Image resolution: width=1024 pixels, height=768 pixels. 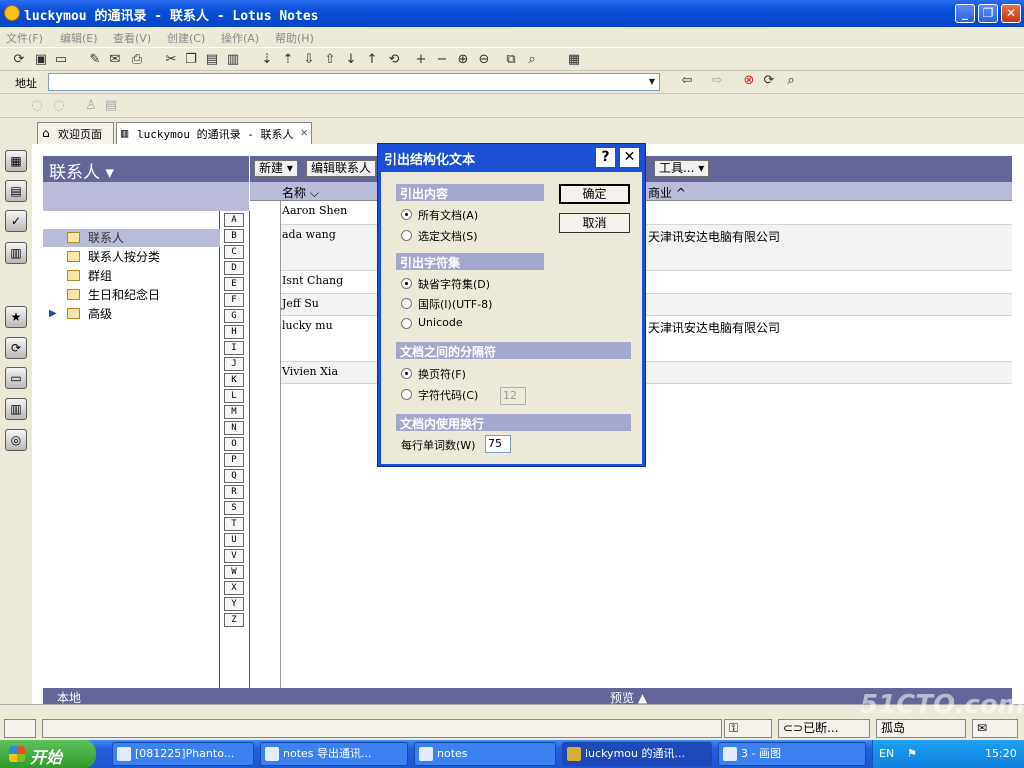 I want to click on databases-icon: ▥, so click(x=16, y=253).